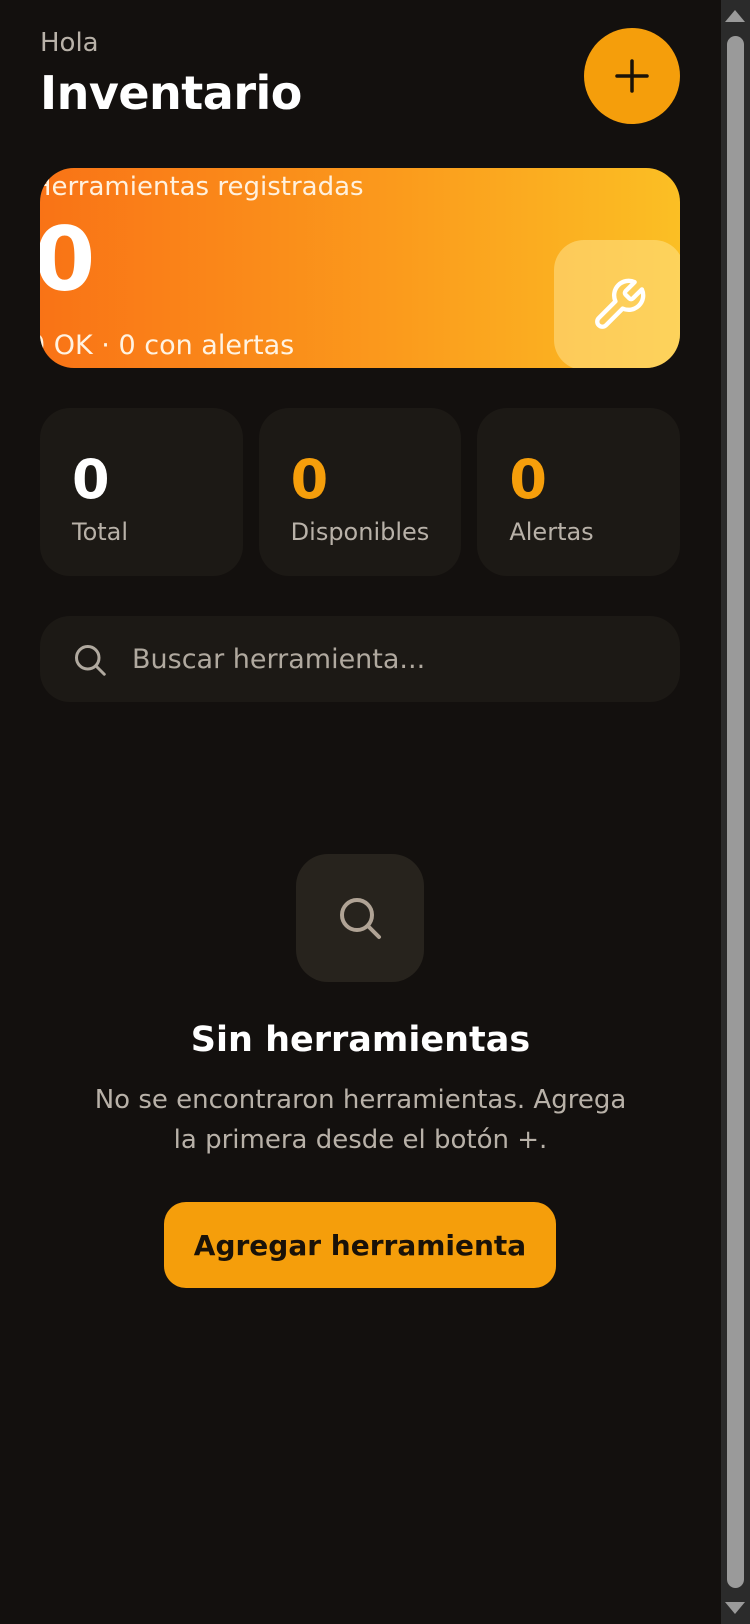 The image size is (750, 1624). I want to click on stats-row: 0 Total 0 Disponibles 0 Alertas, so click(360, 492).